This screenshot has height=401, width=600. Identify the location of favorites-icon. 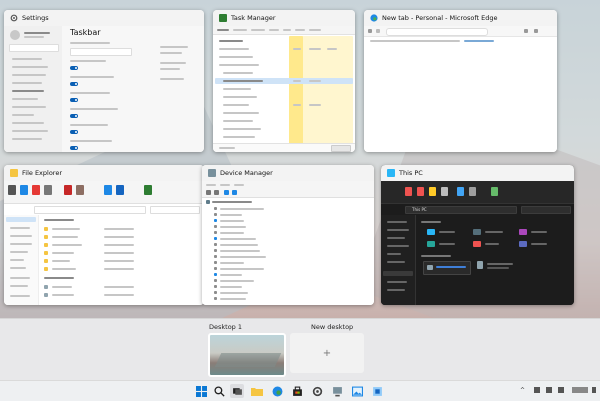
(526, 31).